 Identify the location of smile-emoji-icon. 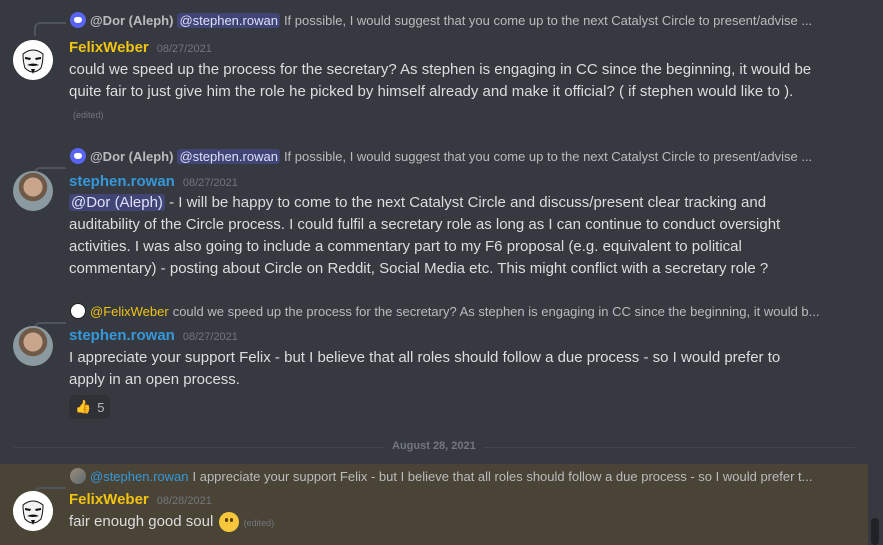
(229, 522).